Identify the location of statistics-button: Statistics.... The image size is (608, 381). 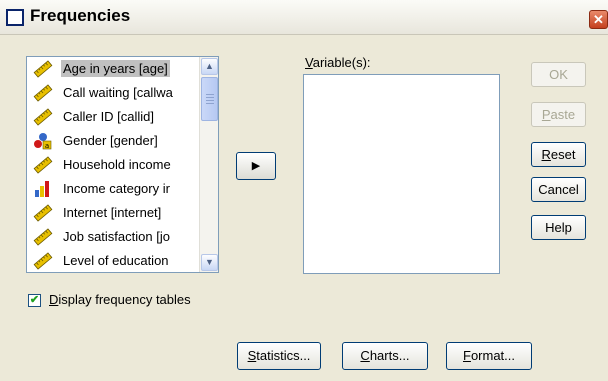
(279, 356).